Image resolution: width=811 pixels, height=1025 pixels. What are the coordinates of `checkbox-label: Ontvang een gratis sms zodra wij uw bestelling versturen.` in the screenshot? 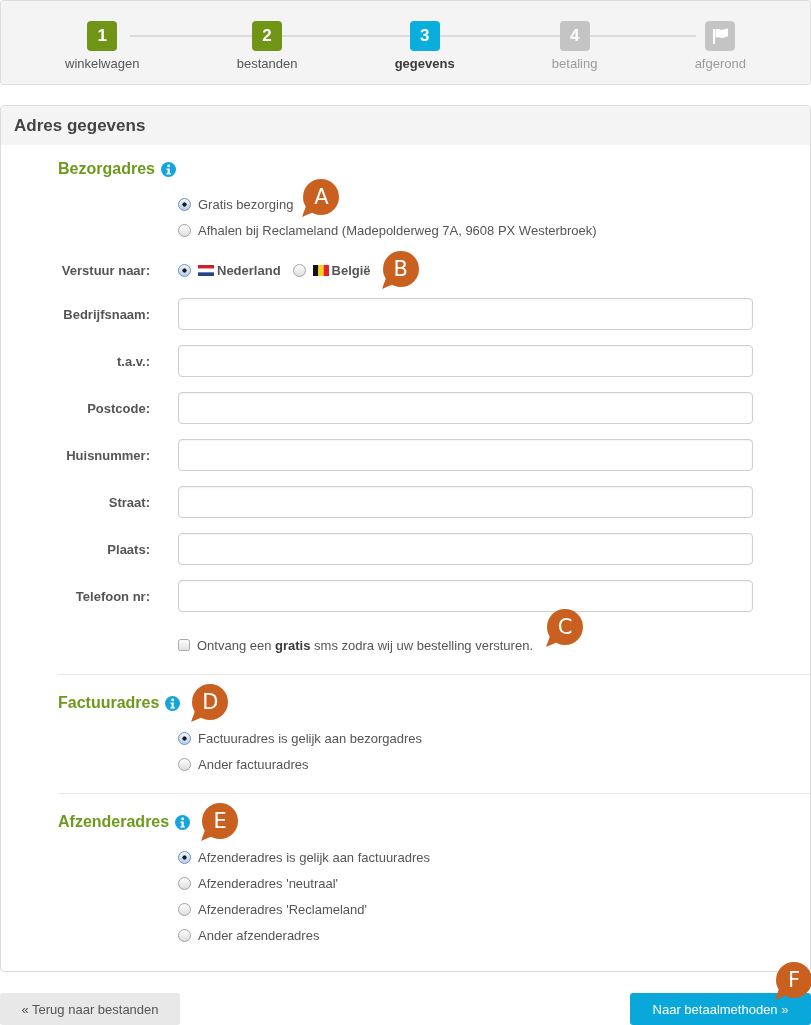 It's located at (365, 645).